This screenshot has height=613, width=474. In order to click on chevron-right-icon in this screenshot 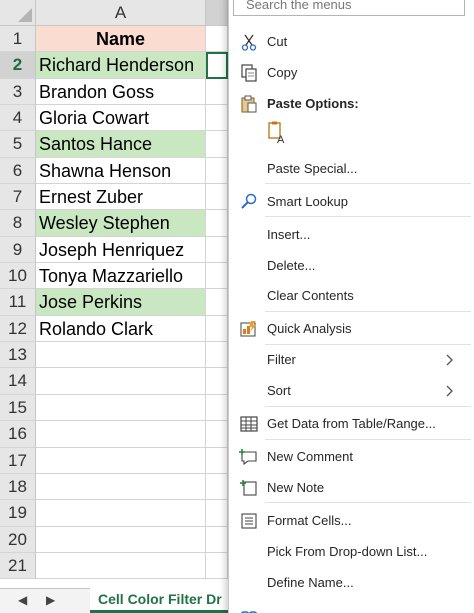, I will do `click(449, 360)`.